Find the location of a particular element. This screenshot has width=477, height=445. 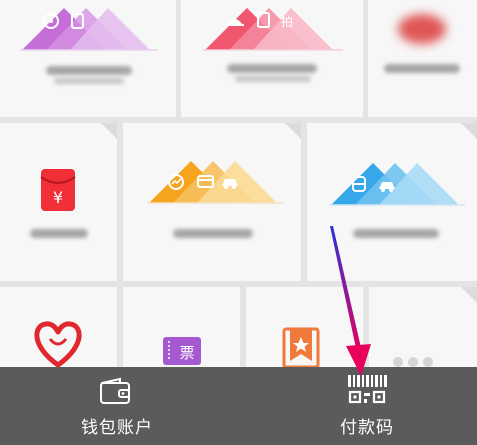

tile-travel-services is located at coordinates (392, 202).